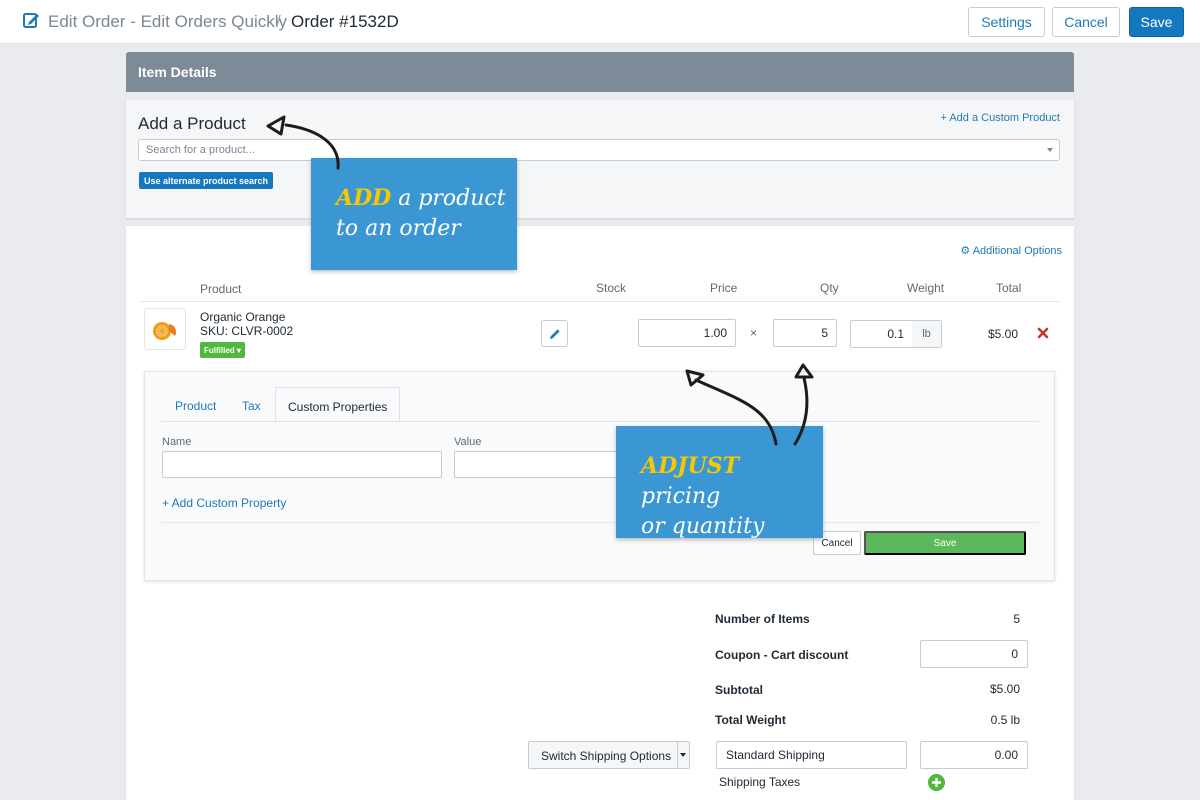 The height and width of the screenshot is (800, 1200). I want to click on breadcrumb-app-title: Edit Order - Edit Orders Quickly, so click(167, 22).